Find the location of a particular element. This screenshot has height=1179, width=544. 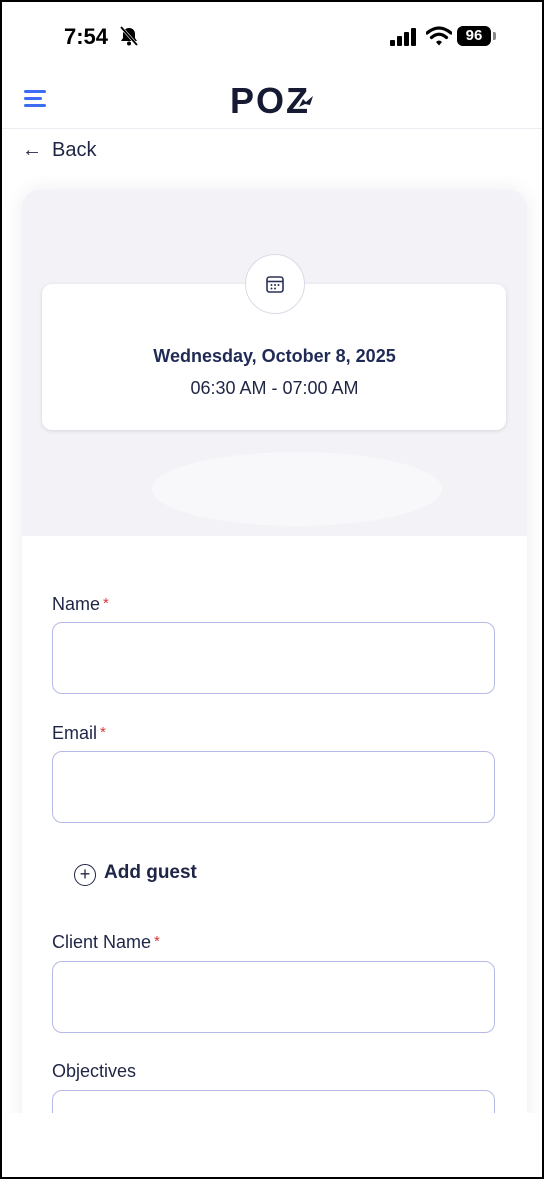

calendar-icon-badge is located at coordinates (275, 284).